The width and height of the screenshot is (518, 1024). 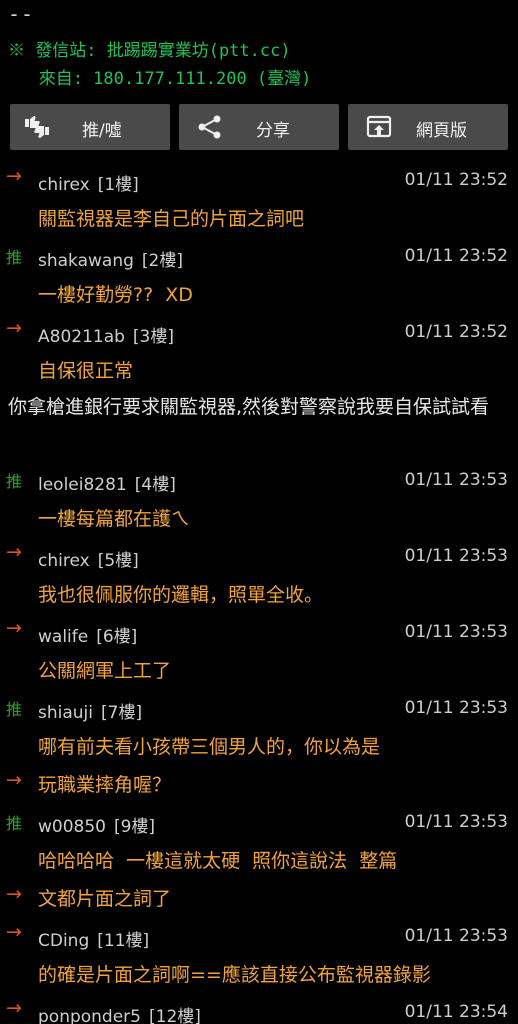 I want to click on share-icon, so click(x=209, y=127).